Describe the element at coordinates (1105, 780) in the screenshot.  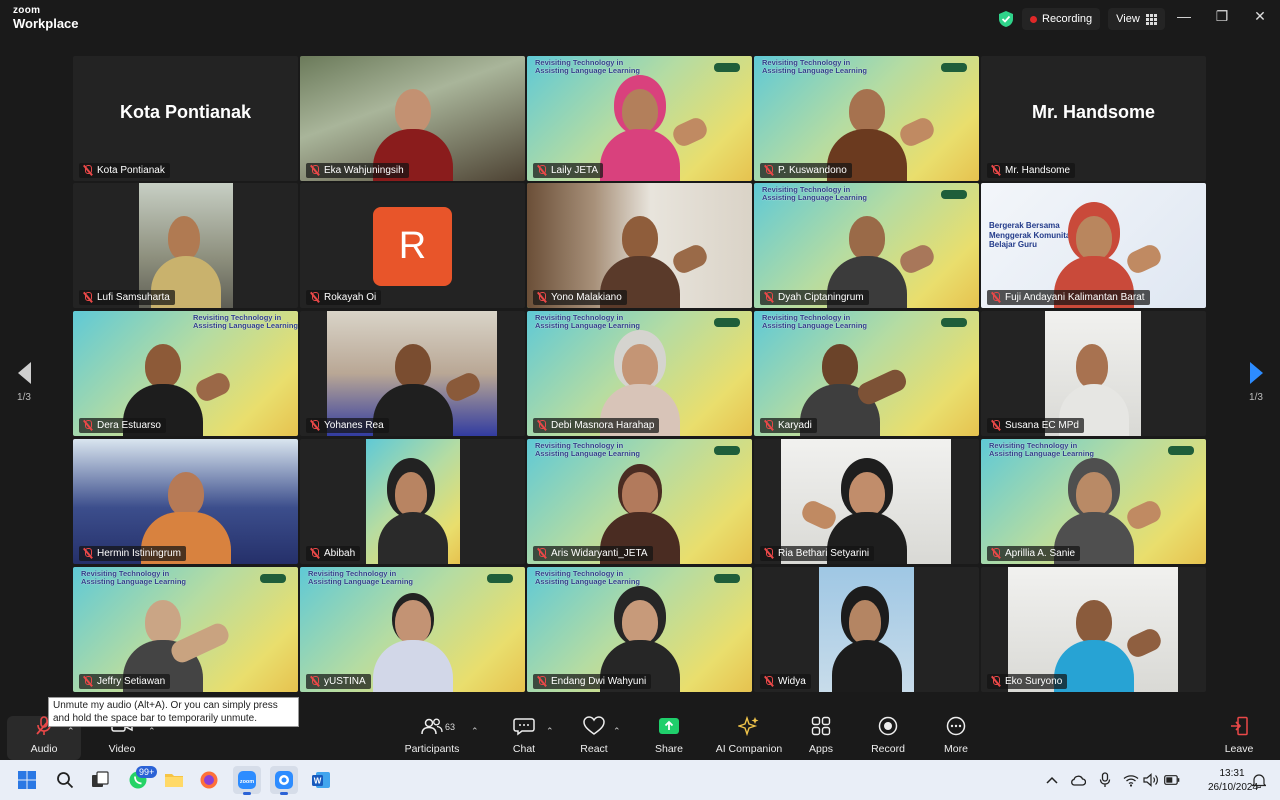
I see `microphone-icon` at that location.